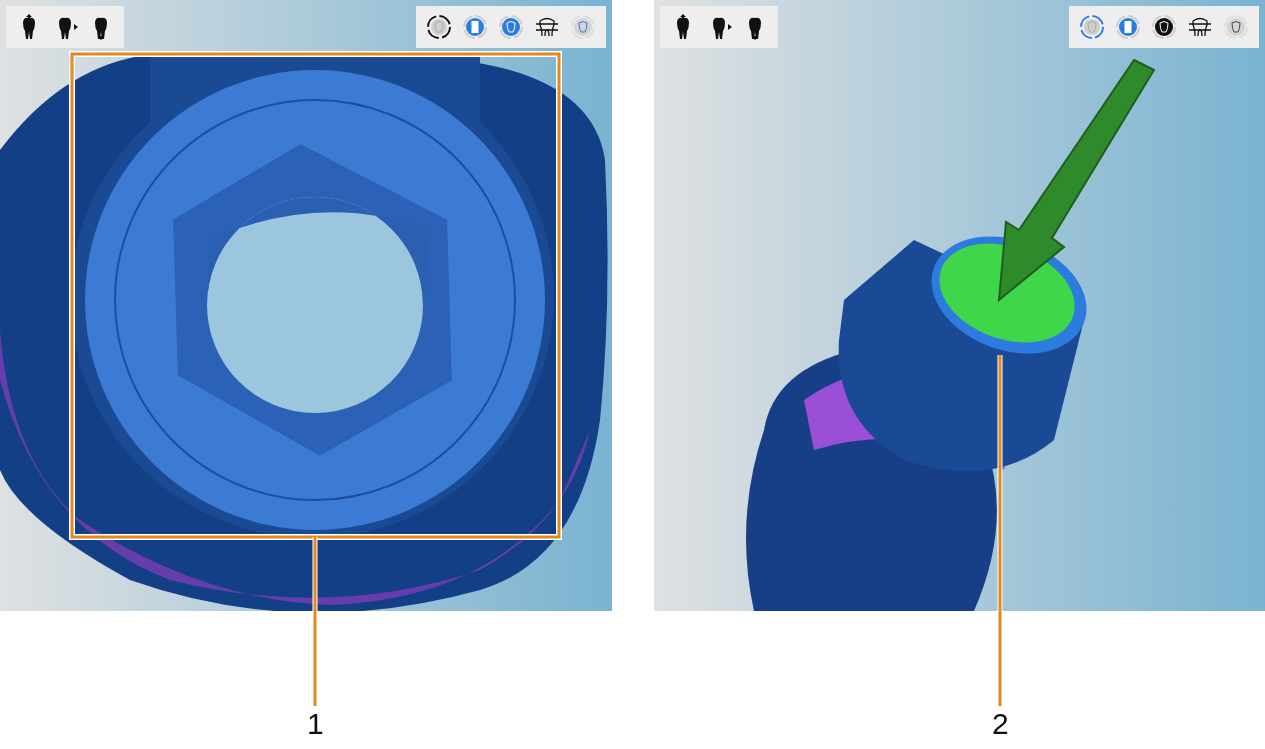  I want to click on callout-number: 1, so click(315, 724).